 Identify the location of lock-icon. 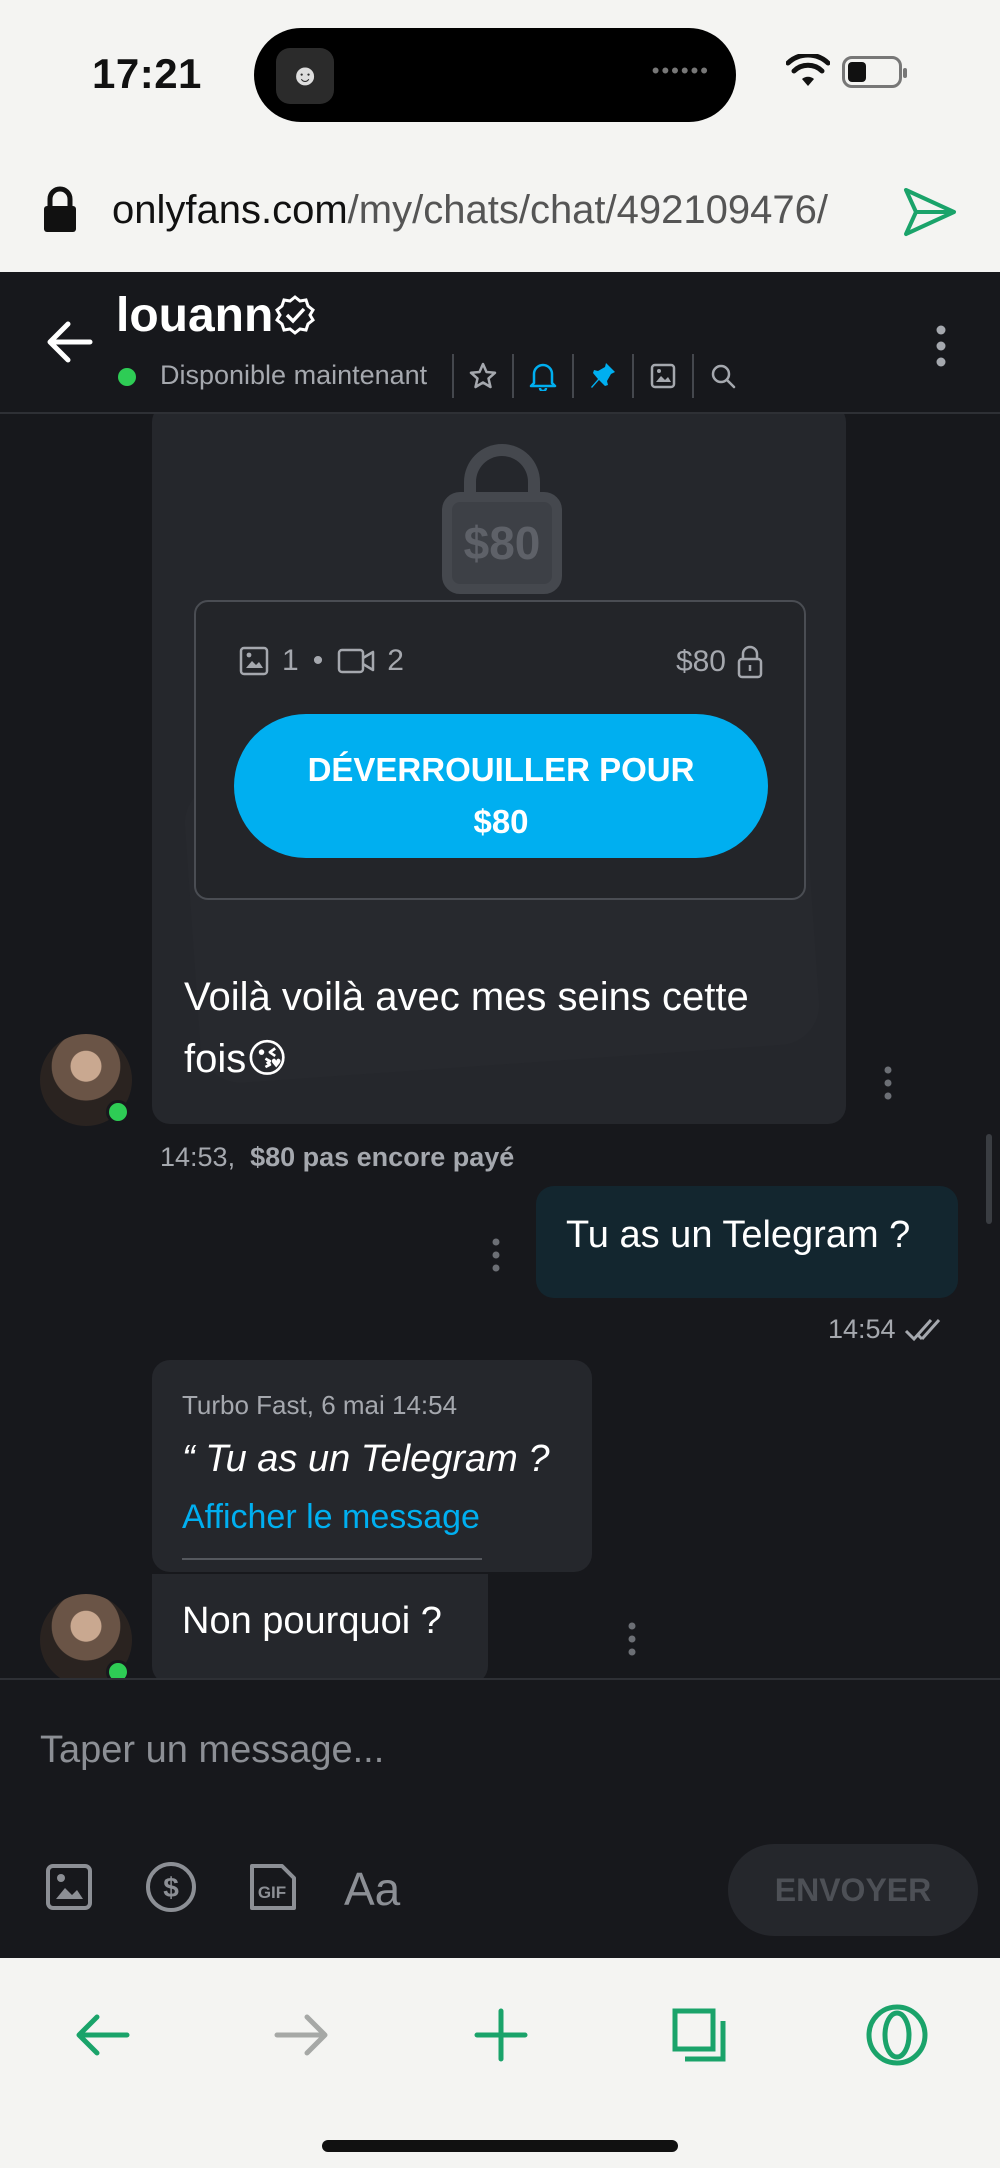
(60, 209).